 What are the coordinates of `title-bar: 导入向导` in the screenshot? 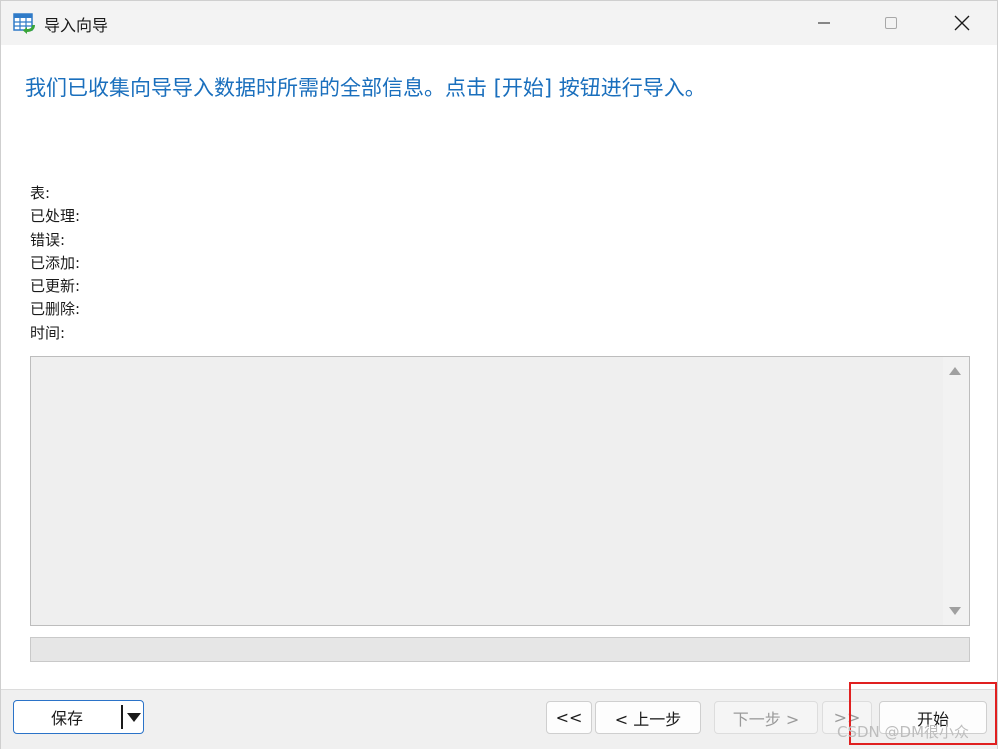 It's located at (499, 23).